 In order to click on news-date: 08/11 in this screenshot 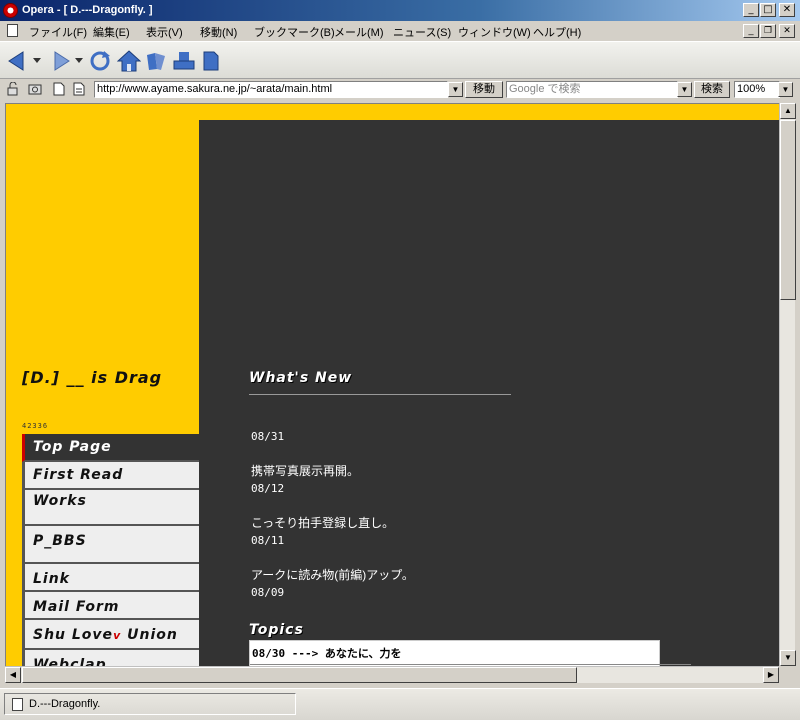, I will do `click(268, 540)`.